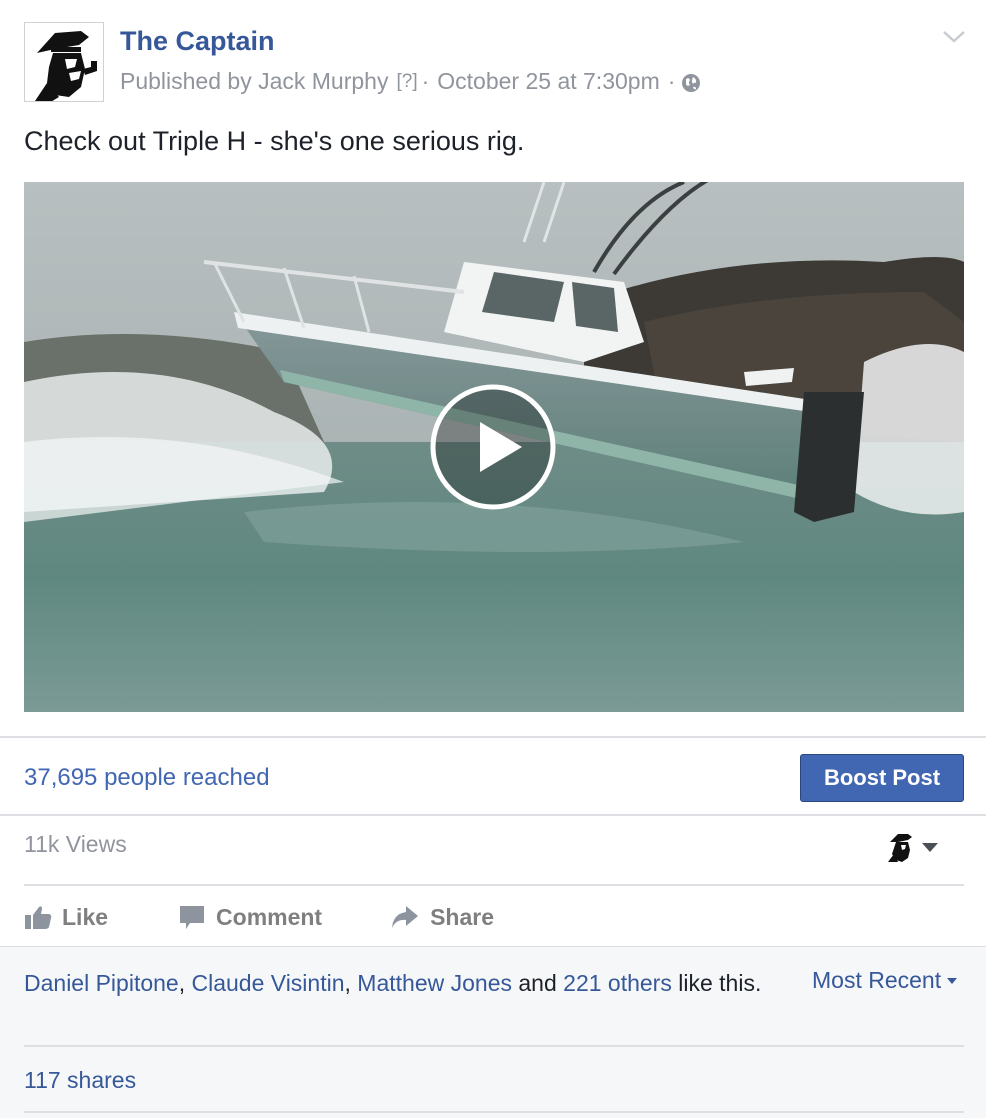 The height and width of the screenshot is (1118, 986). What do you see at coordinates (462, 916) in the screenshot?
I see `share-label: Share` at bounding box center [462, 916].